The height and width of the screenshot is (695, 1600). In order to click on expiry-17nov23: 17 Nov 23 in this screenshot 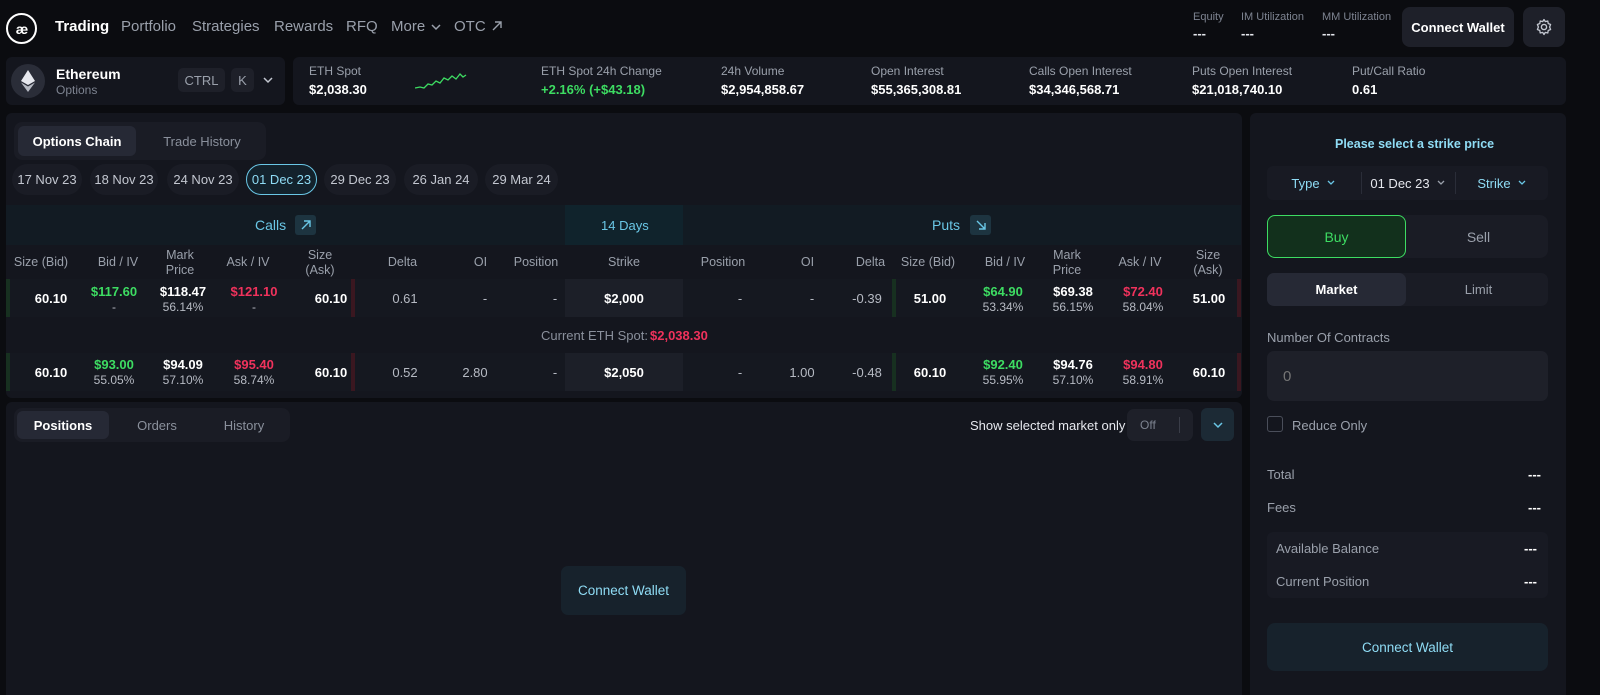, I will do `click(47, 179)`.